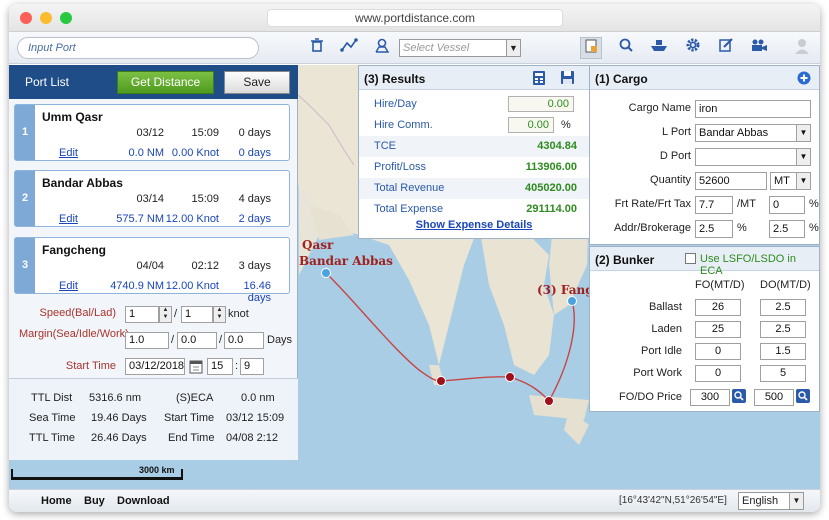 This screenshot has height=520, width=829. What do you see at coordinates (219, 314) in the screenshot?
I see `speed-laden-stepper: ▲ ▼` at bounding box center [219, 314].